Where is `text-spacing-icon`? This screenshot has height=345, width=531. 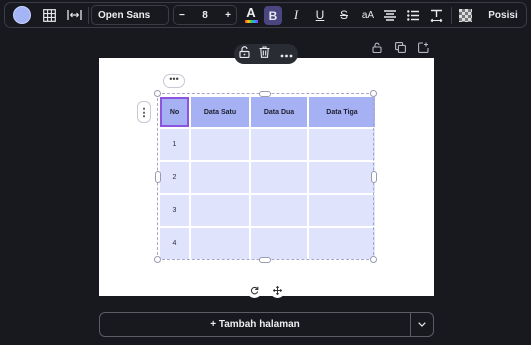
text-spacing-icon is located at coordinates (436, 15).